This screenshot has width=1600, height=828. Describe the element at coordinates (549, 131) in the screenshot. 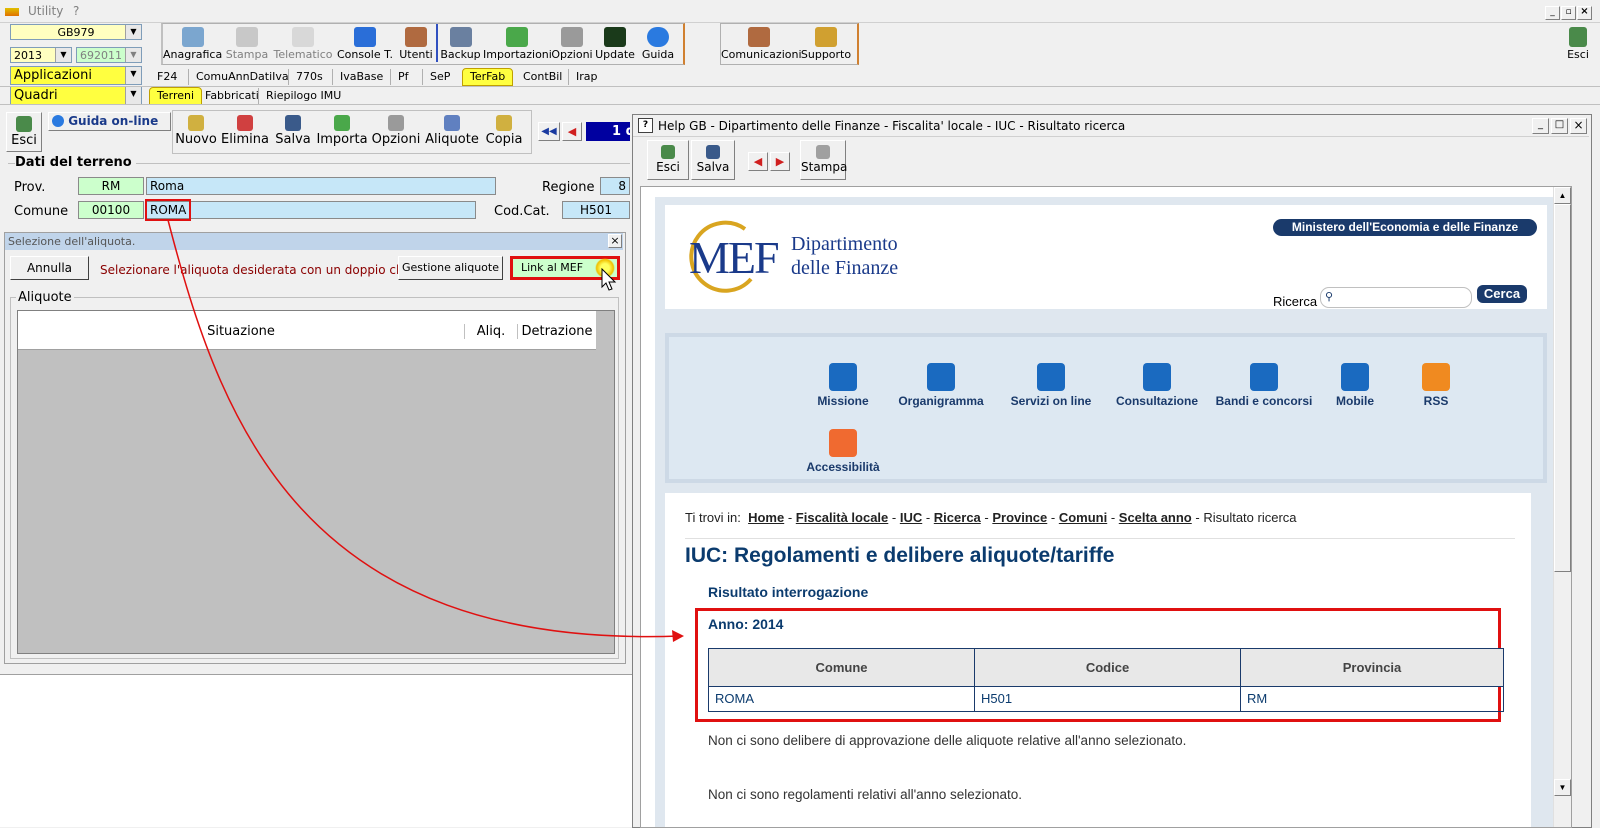

I see `first-record-button: ◀◀` at that location.